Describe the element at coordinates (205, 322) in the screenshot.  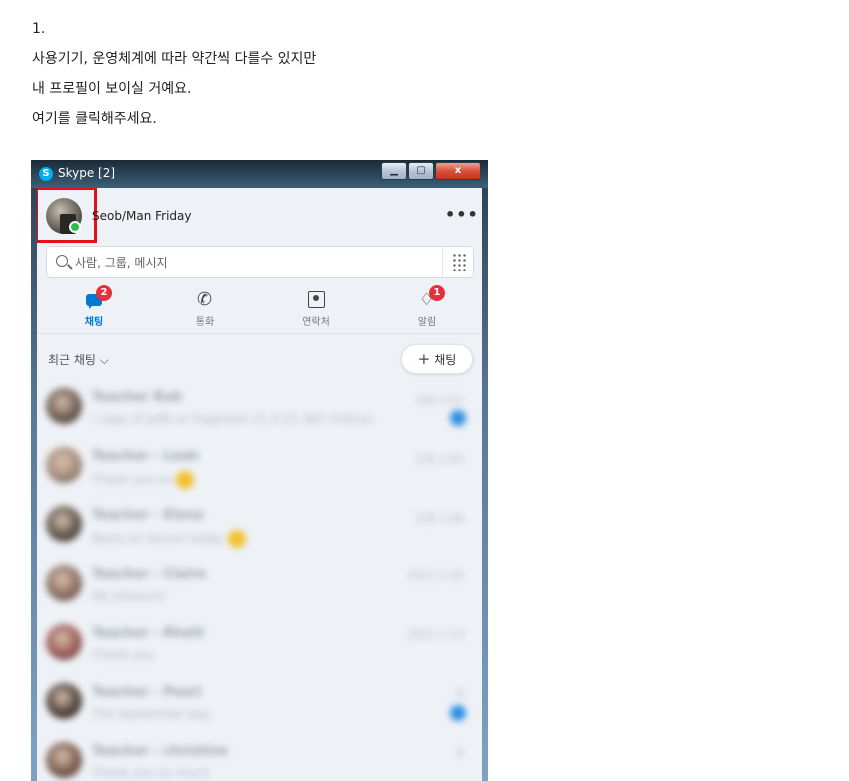
I see `tab-label: 통화` at that location.